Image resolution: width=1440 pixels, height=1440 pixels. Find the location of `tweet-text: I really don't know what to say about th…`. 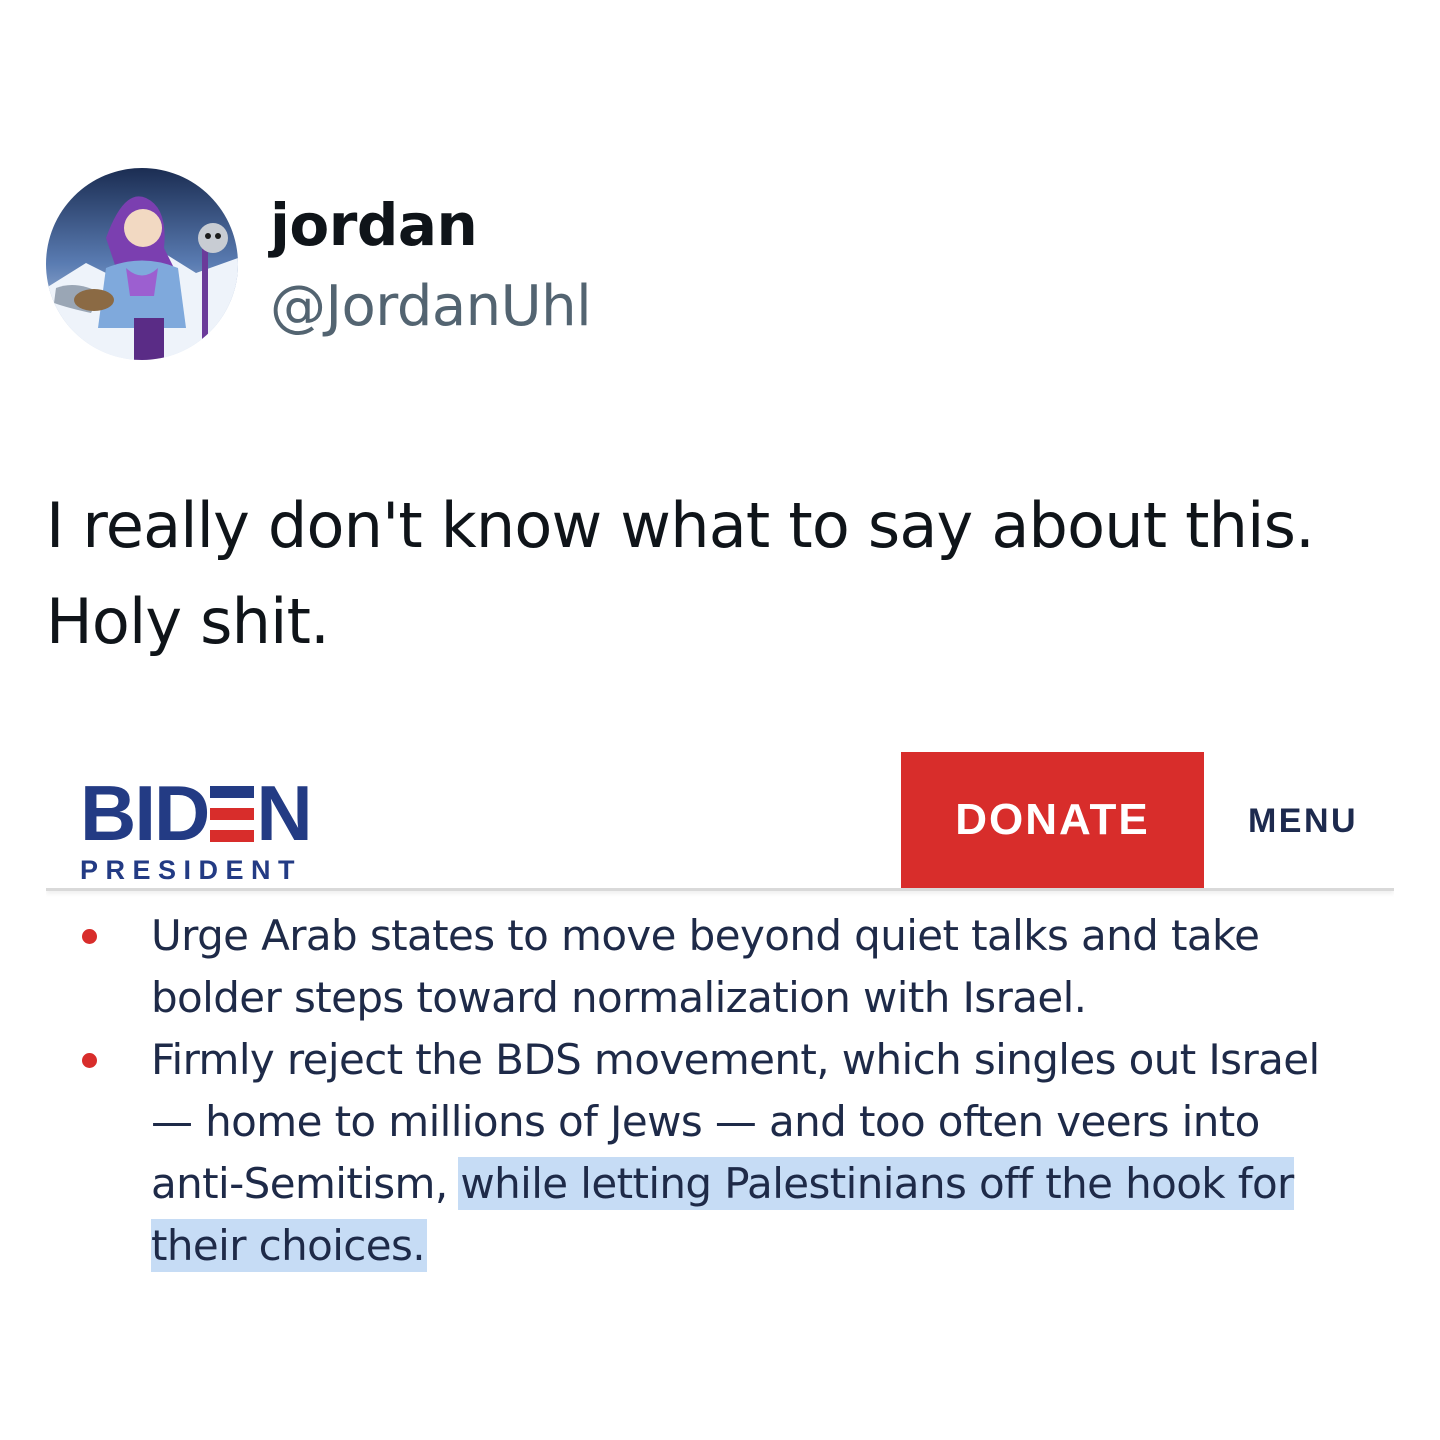

tweet-text: I really don't know what to say about th… is located at coordinates (731, 574).